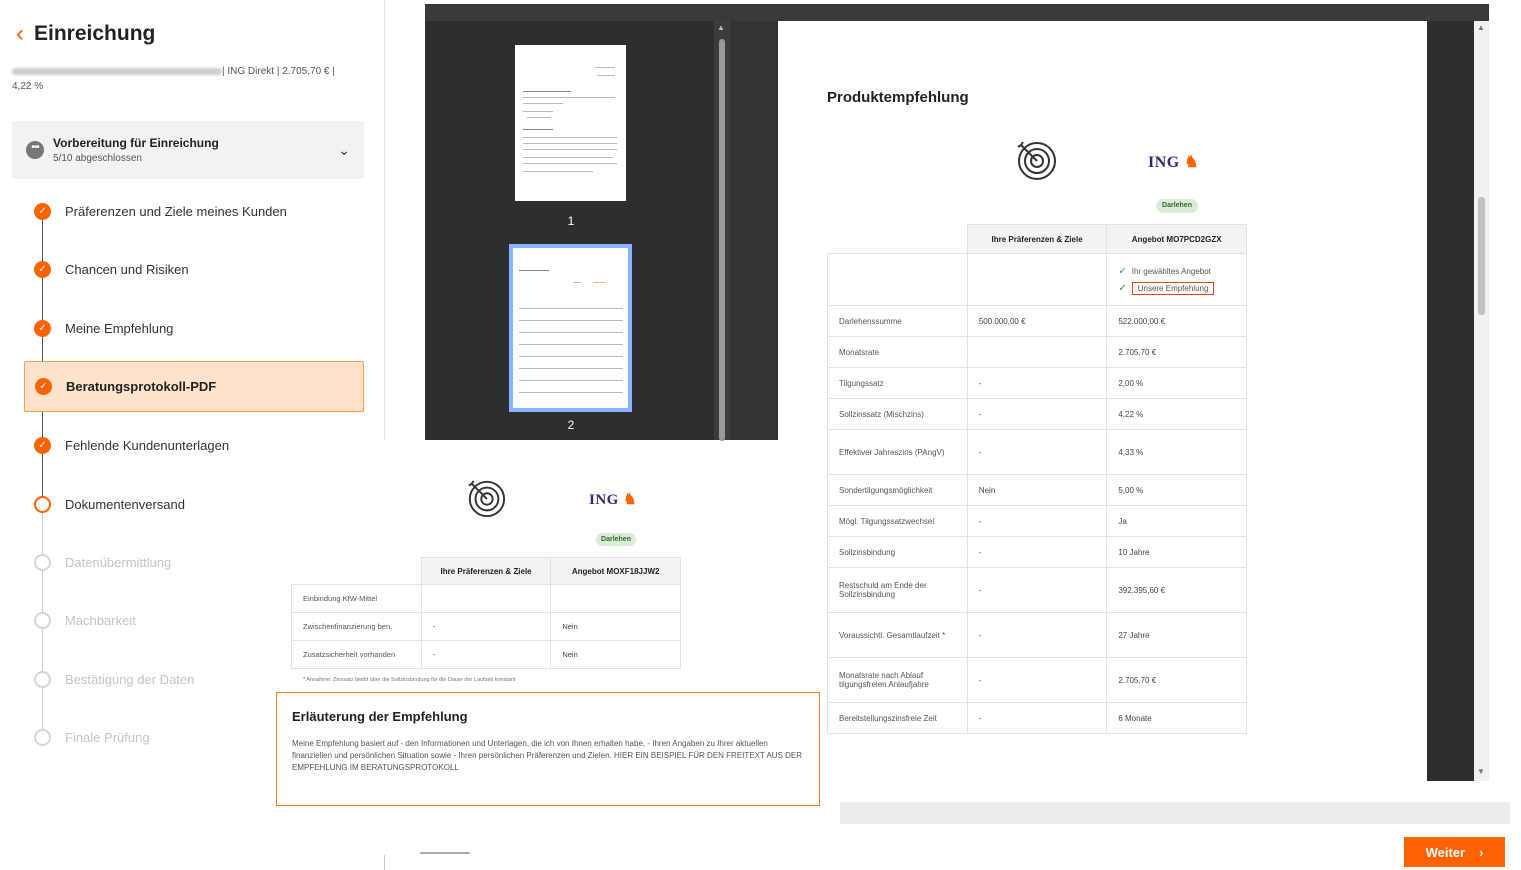 The image size is (1521, 870). I want to click on case-summary: | ING Direkt | 2.705,70 € | 4,22 %, so click(182, 79).